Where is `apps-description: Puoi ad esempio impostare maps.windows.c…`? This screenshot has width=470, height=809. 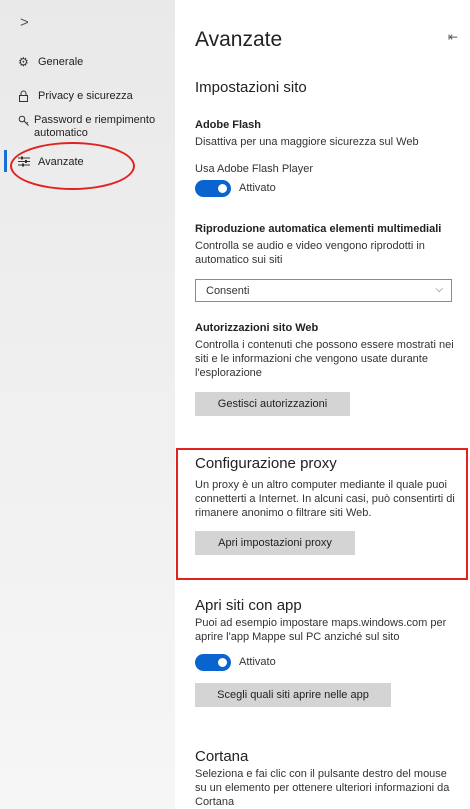 apps-description: Puoi ad esempio impostare maps.windows.c… is located at coordinates (321, 630).